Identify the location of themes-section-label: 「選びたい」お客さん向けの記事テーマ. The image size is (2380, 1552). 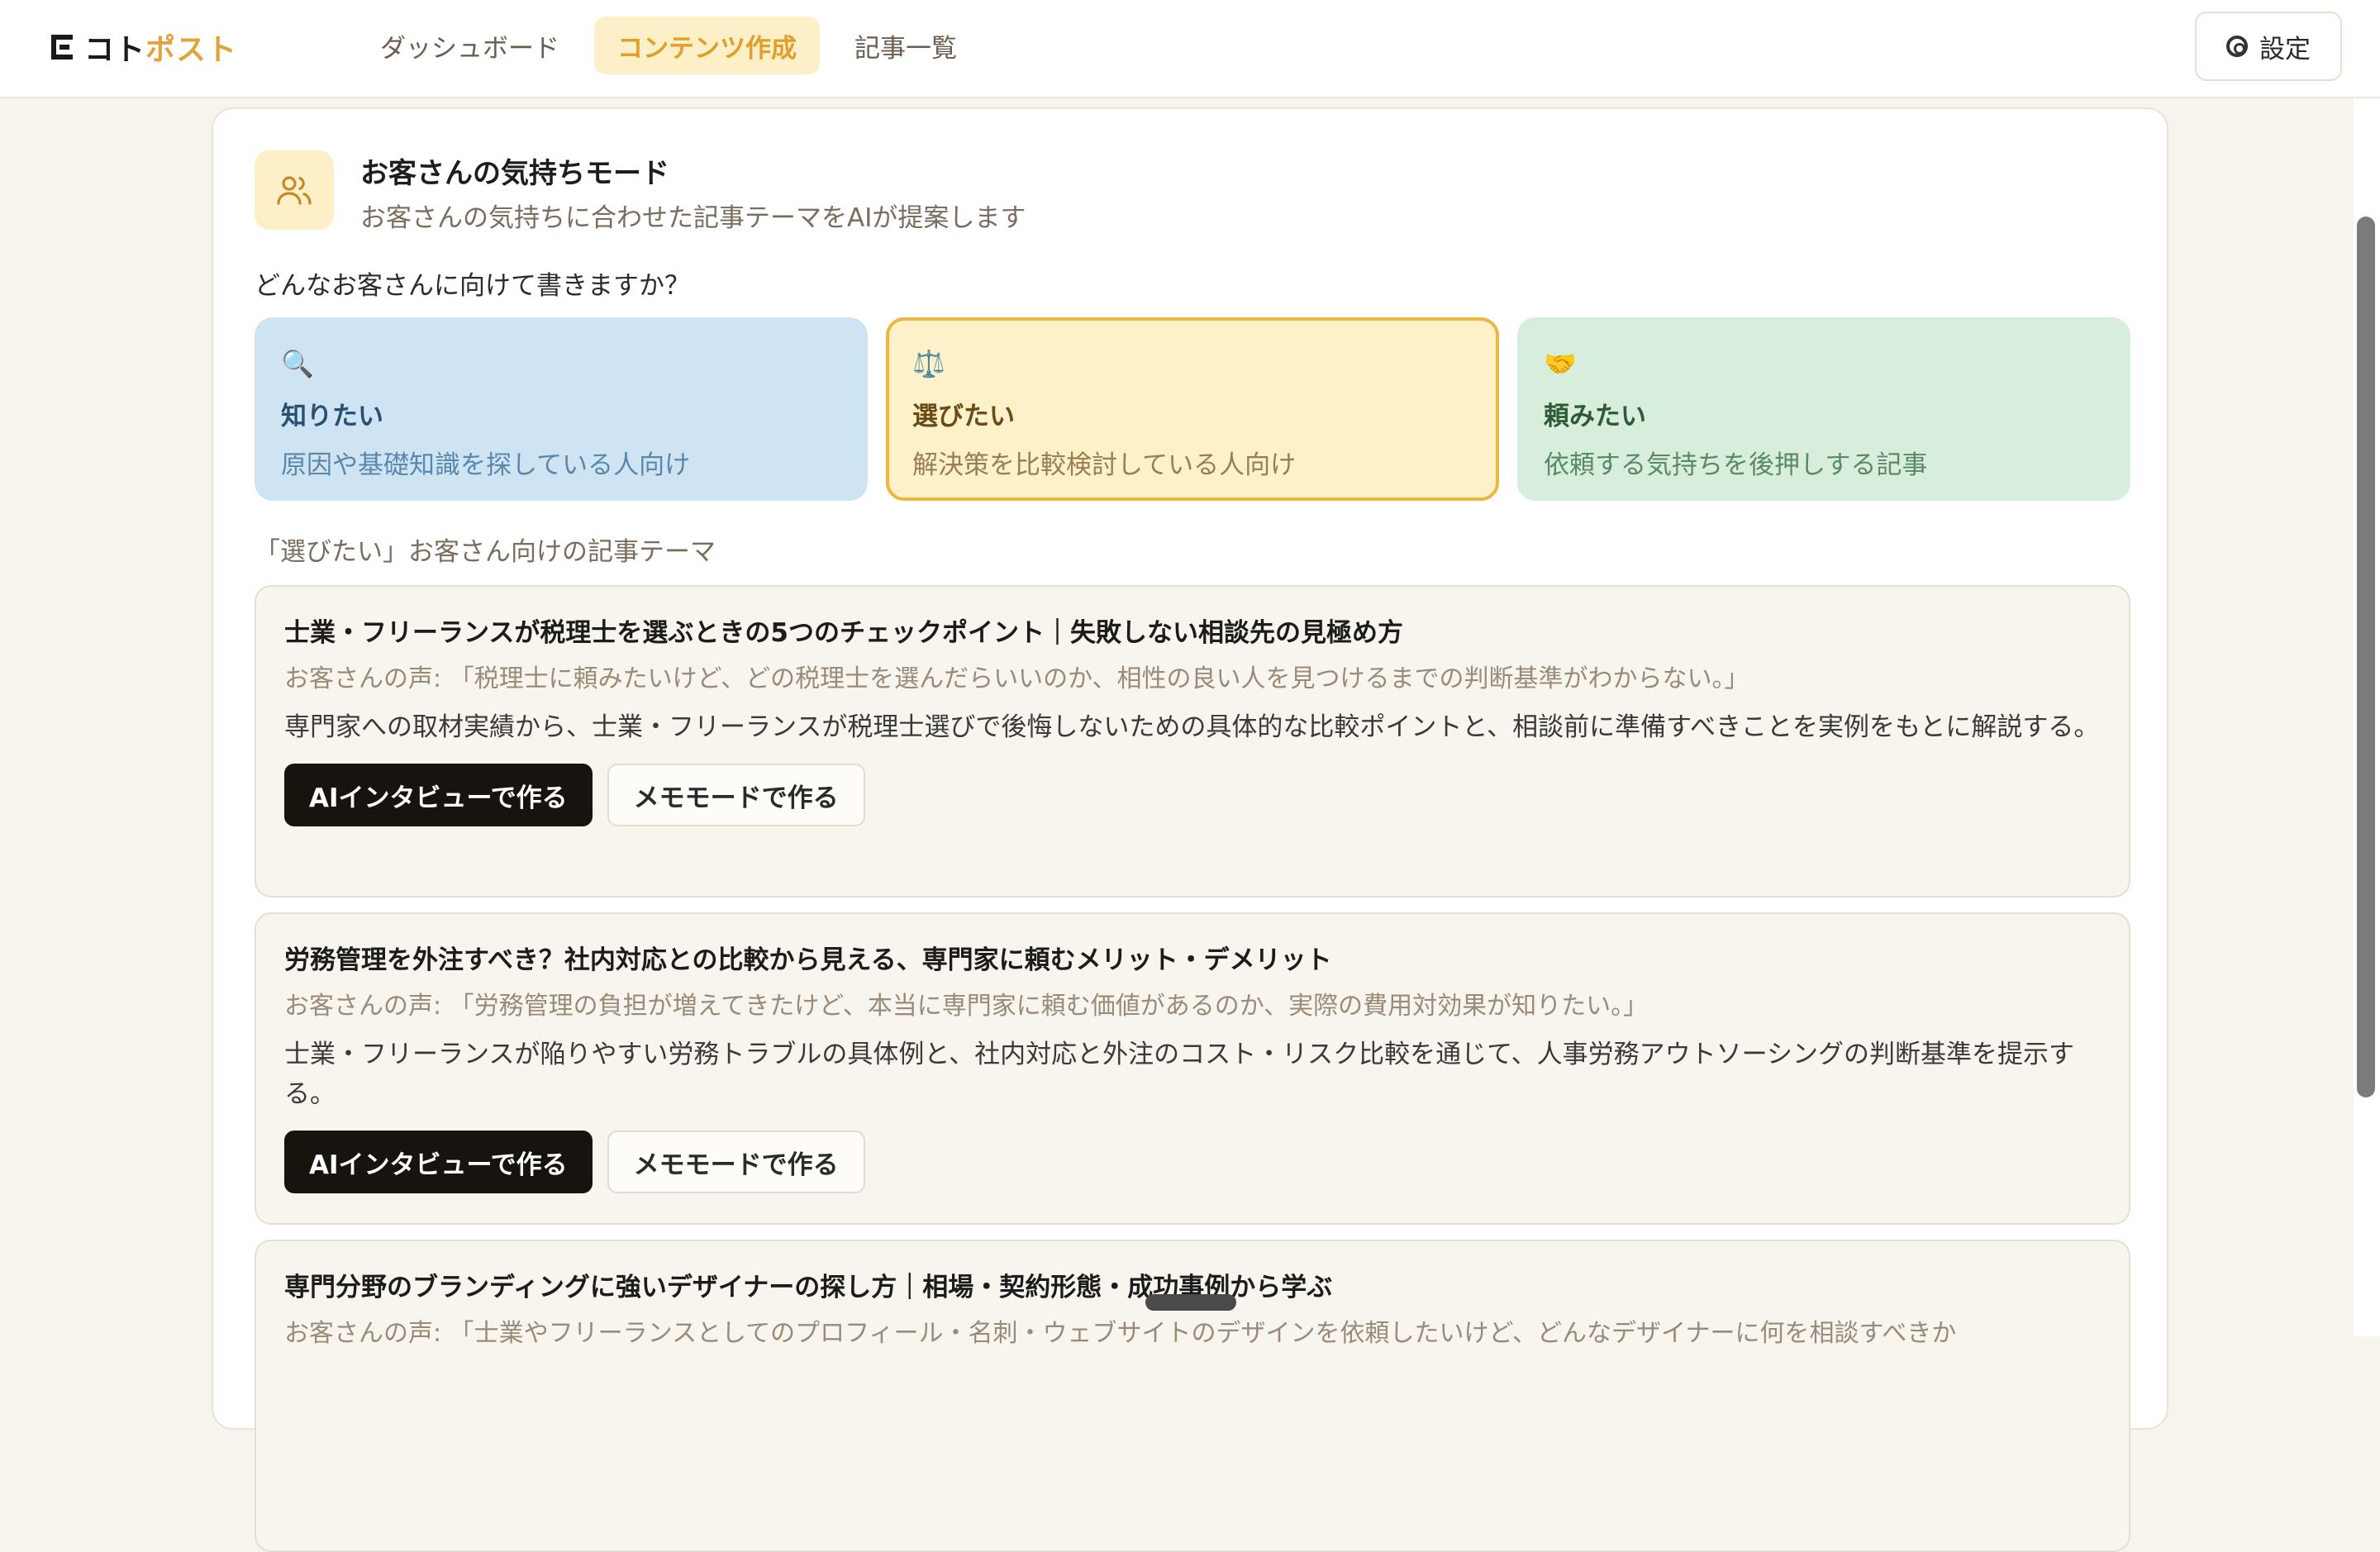
(485, 552).